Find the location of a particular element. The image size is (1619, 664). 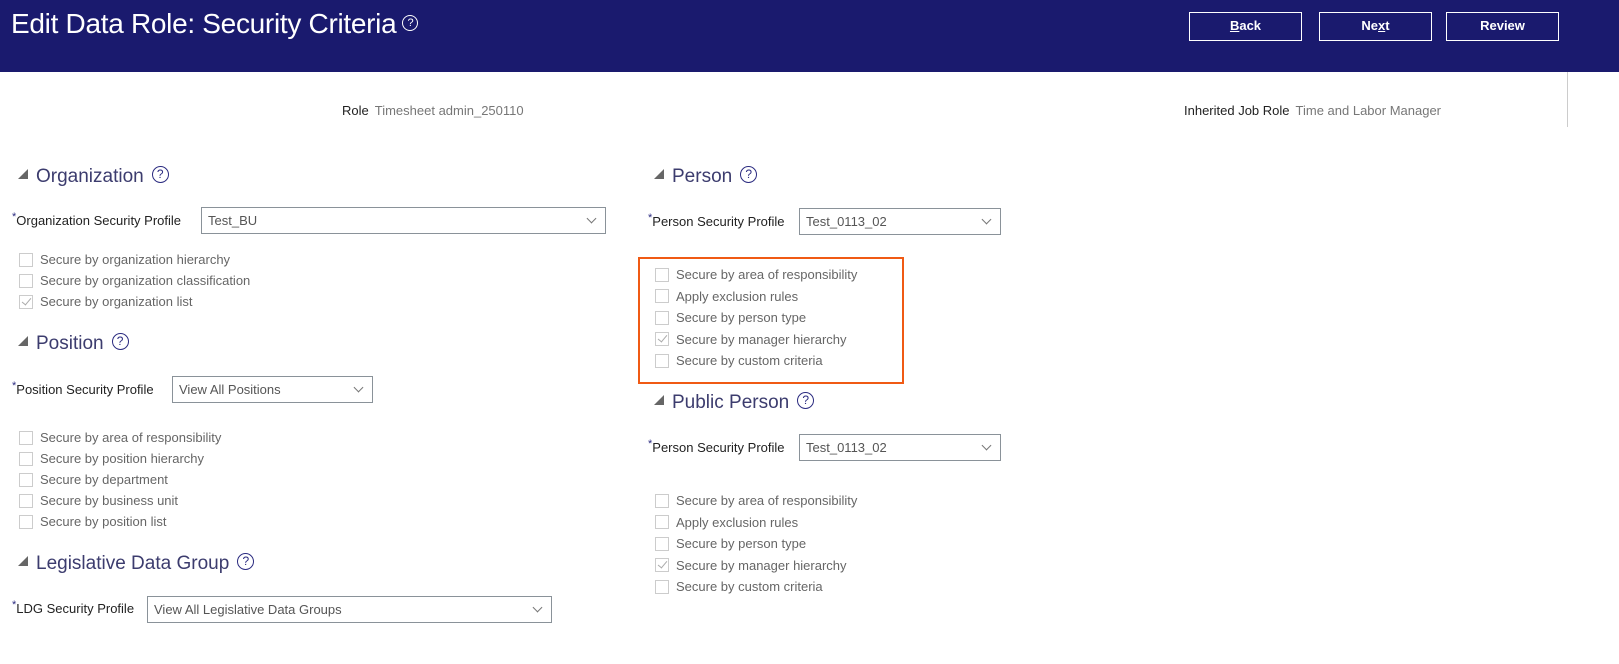

public-person-profile-select: Test_0113_02 is located at coordinates (900, 447).